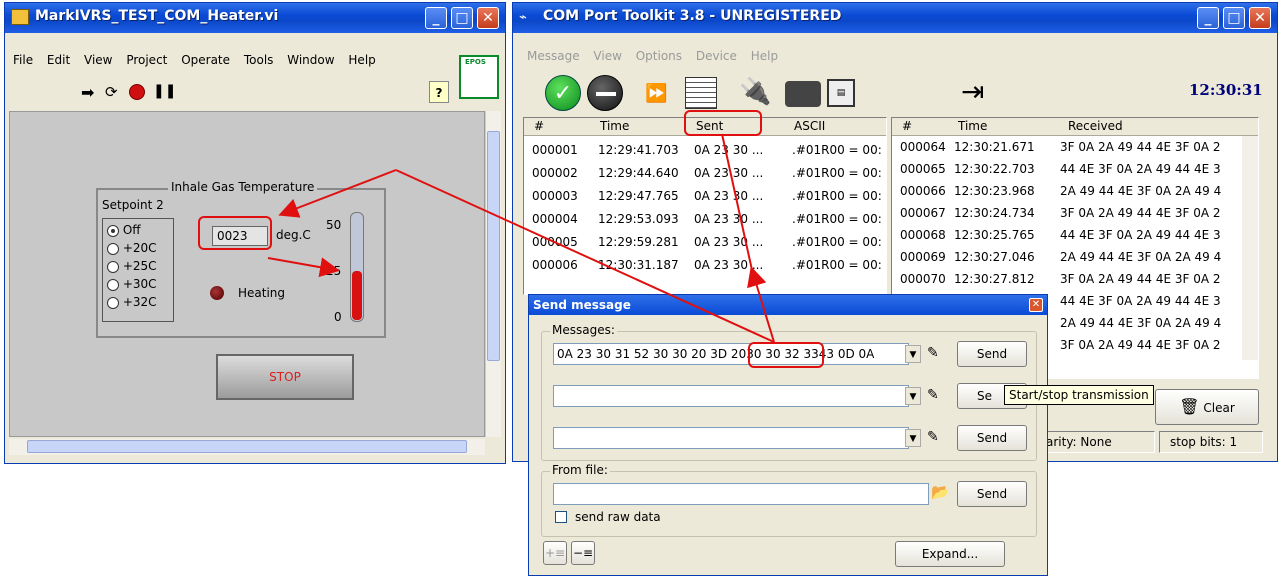 The height and width of the screenshot is (576, 1280). What do you see at coordinates (521, 238) in the screenshot?
I see `annotation-arrows` at bounding box center [521, 238].